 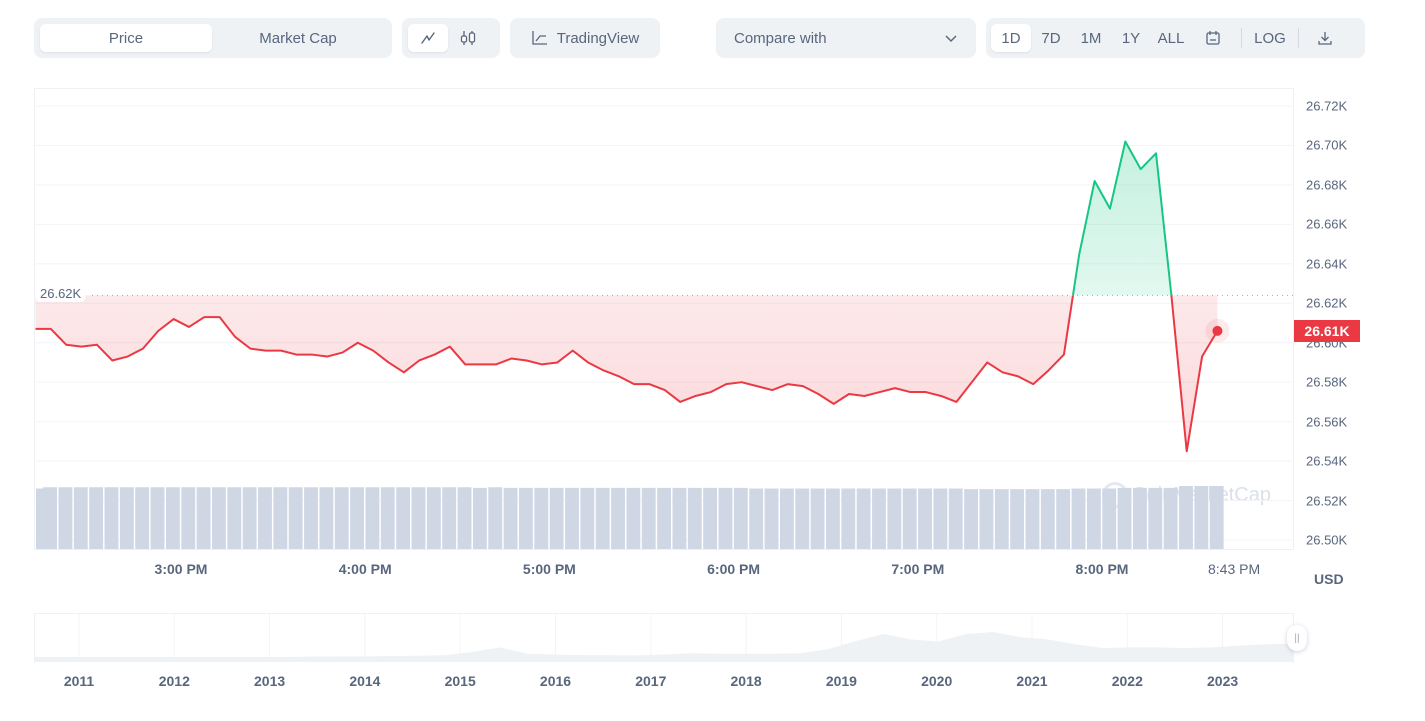 What do you see at coordinates (1223, 681) in the screenshot?
I see `navigator-year-label: 2023` at bounding box center [1223, 681].